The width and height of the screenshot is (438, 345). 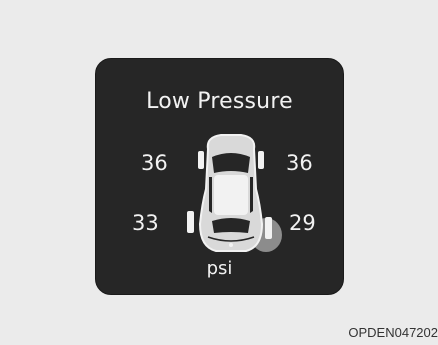 I want to click on tire-rear-right, so click(x=268, y=228).